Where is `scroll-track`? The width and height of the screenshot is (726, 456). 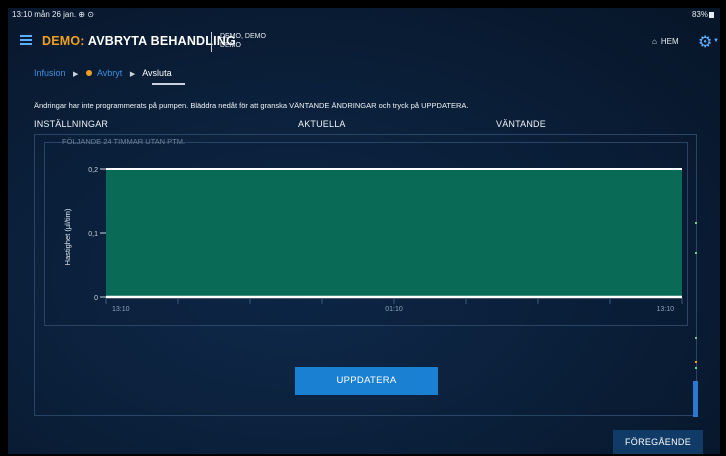
scroll-track is located at coordinates (696, 276).